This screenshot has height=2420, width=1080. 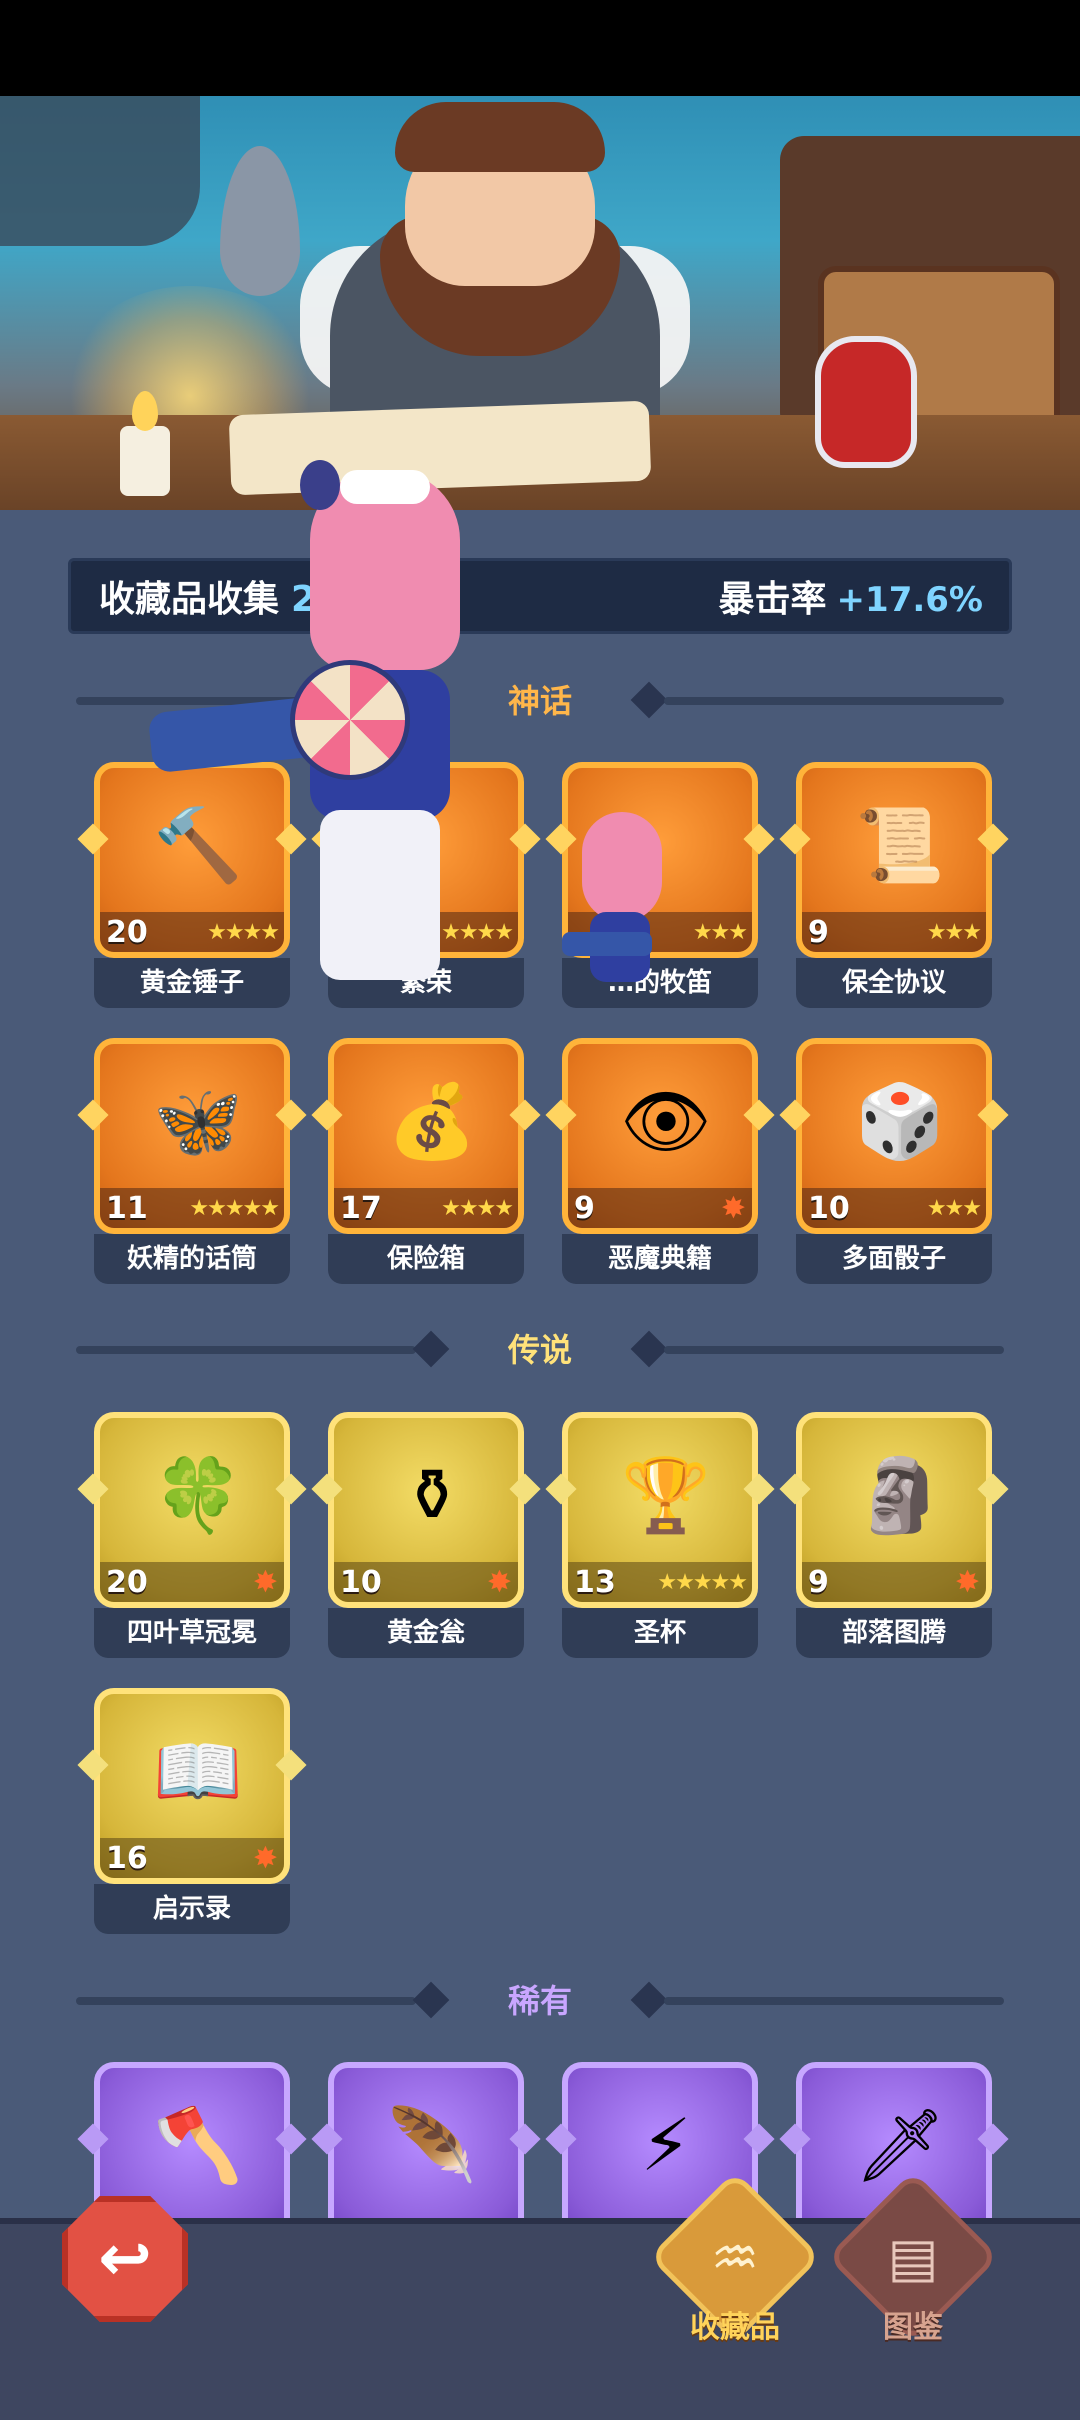 I want to click on item-name: …的牧笛, so click(x=660, y=983).